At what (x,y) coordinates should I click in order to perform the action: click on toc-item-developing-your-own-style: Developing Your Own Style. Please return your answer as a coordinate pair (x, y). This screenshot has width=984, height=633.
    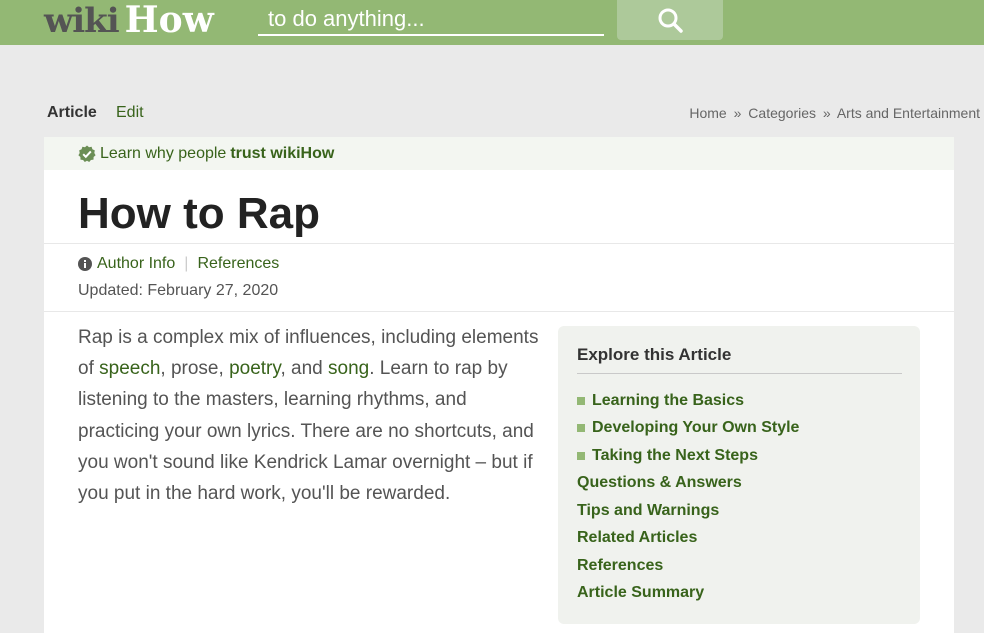
    Looking at the image, I should click on (739, 429).